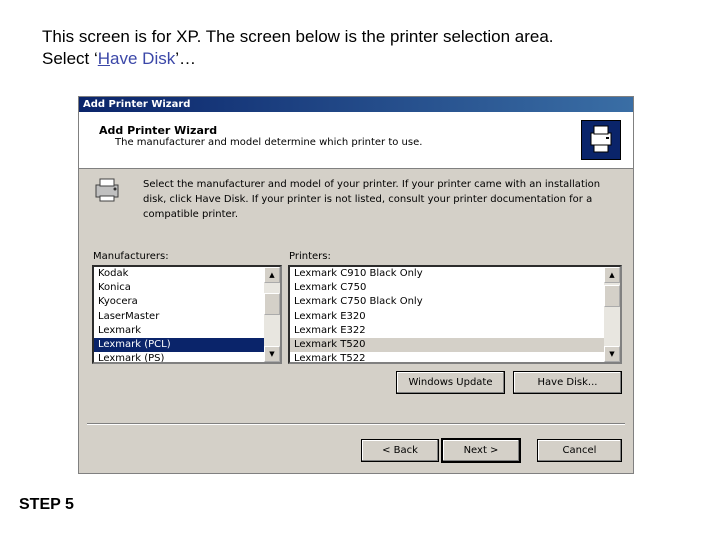 The width and height of the screenshot is (720, 540). What do you see at coordinates (447, 345) in the screenshot?
I see `printer-list-item: Lexmark T520` at bounding box center [447, 345].